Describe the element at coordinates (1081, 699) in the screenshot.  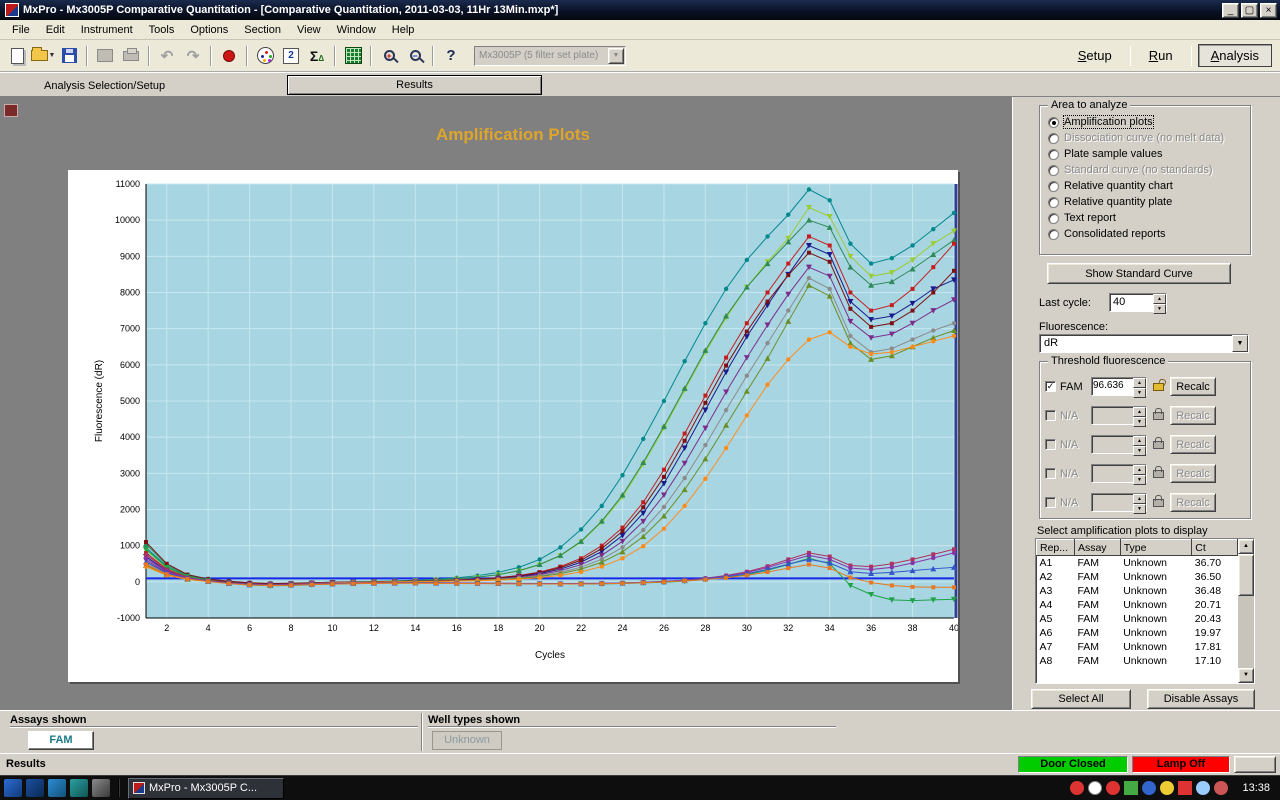
I see `select-all-button: Select All` at that location.